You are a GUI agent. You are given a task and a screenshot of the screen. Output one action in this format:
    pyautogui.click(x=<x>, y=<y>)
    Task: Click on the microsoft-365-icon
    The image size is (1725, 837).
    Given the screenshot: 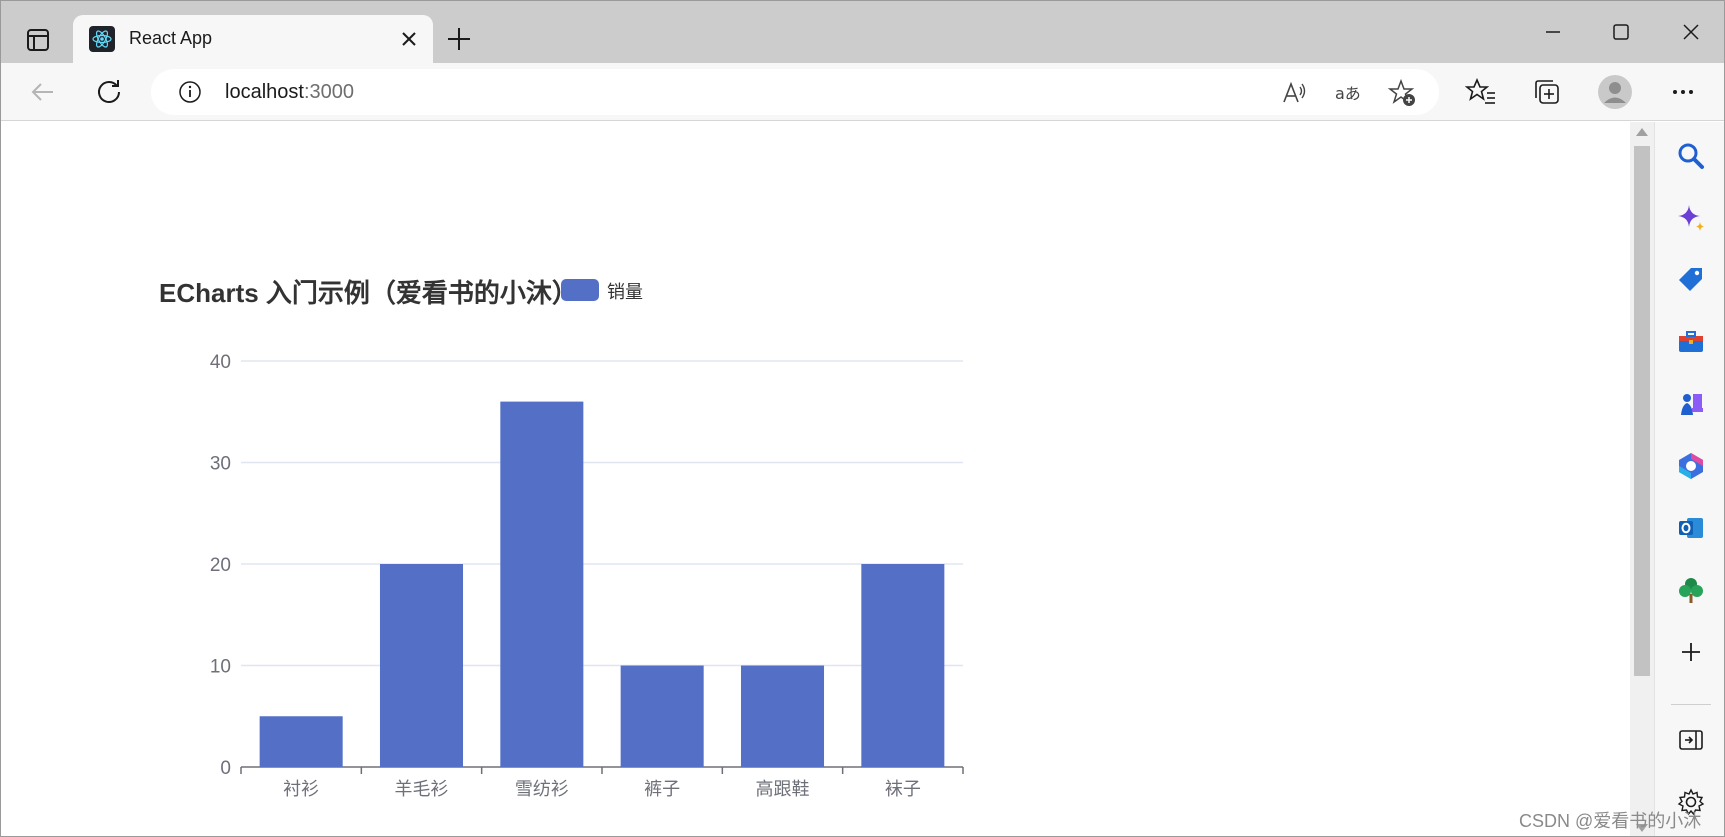 What is the action you would take?
    pyautogui.click(x=1691, y=466)
    